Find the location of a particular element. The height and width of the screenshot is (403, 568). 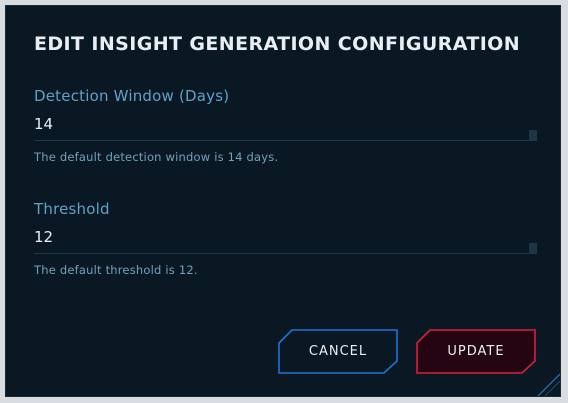

update-button: UPDATE is located at coordinates (476, 351).